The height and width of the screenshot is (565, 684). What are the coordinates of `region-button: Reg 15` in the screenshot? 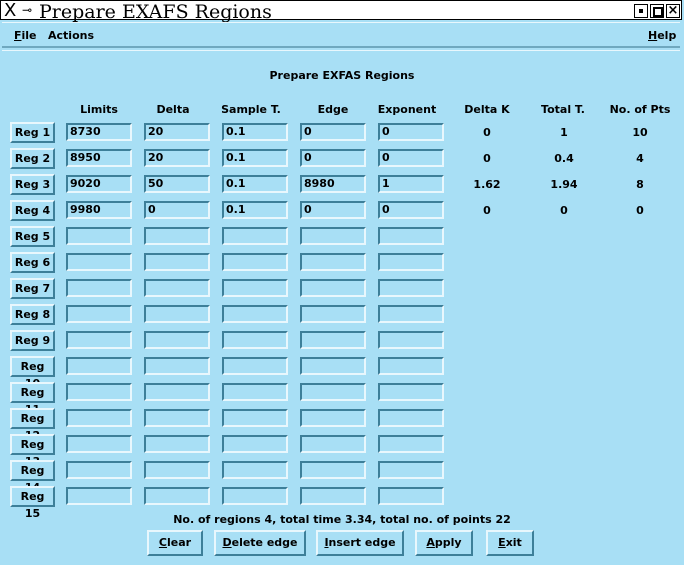 It's located at (32, 503).